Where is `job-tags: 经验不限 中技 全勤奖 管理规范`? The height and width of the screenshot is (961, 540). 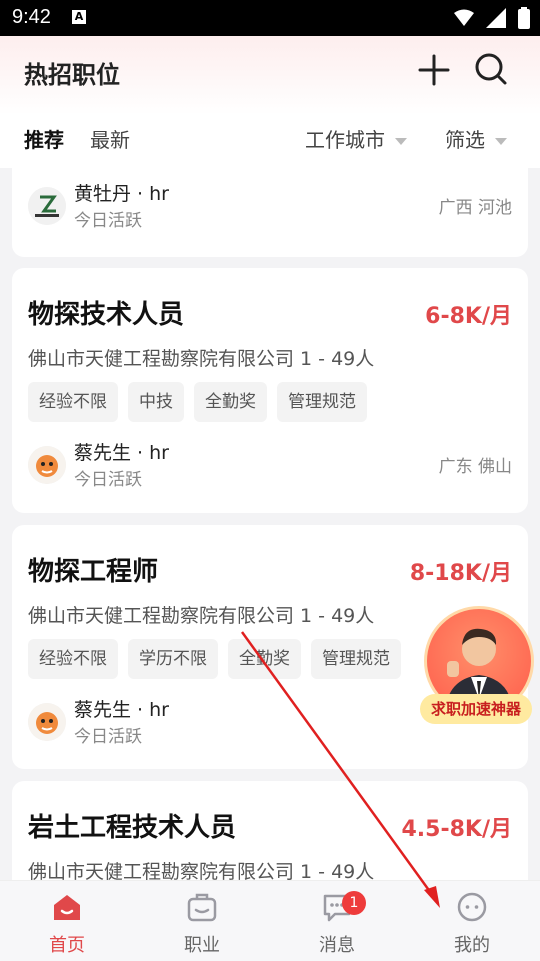
job-tags: 经验不限 中技 全勤奖 管理规范 is located at coordinates (197, 402).